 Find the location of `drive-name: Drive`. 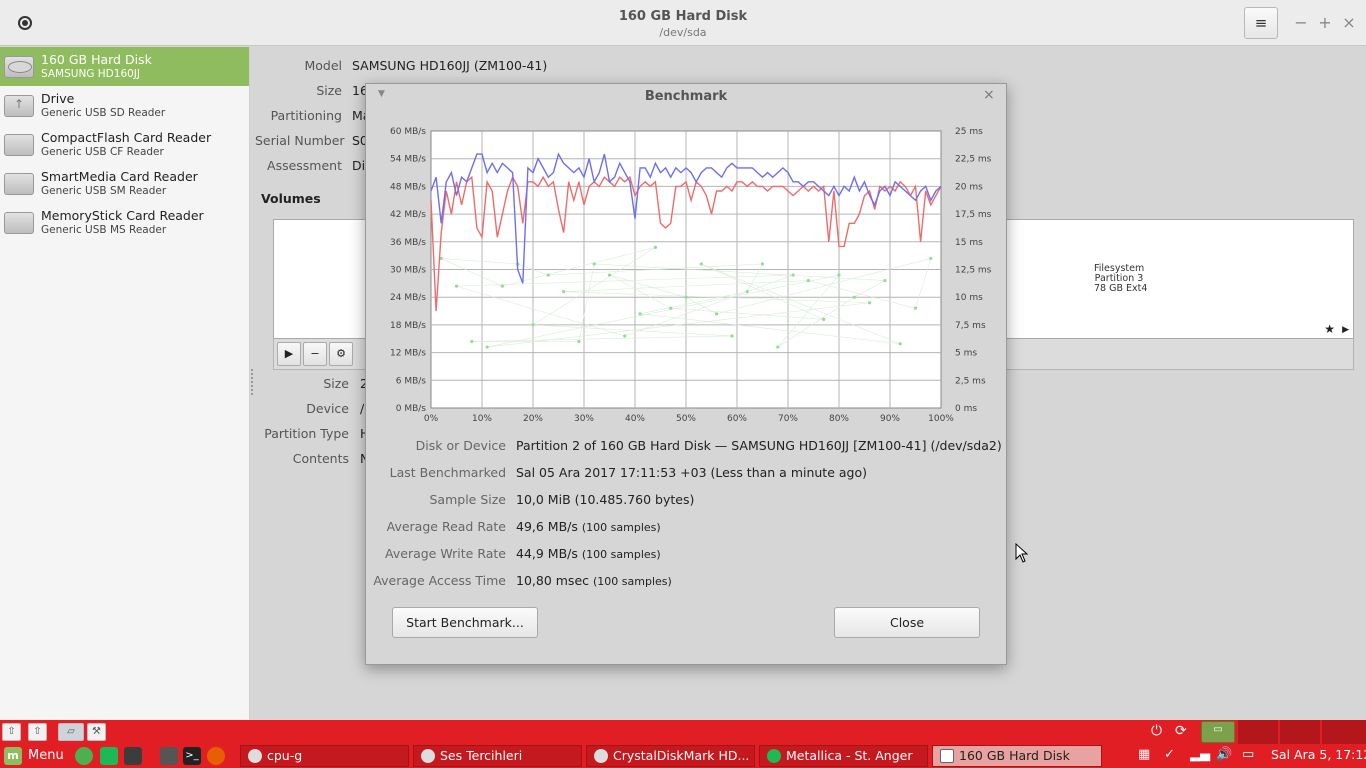

drive-name: Drive is located at coordinates (58, 98).